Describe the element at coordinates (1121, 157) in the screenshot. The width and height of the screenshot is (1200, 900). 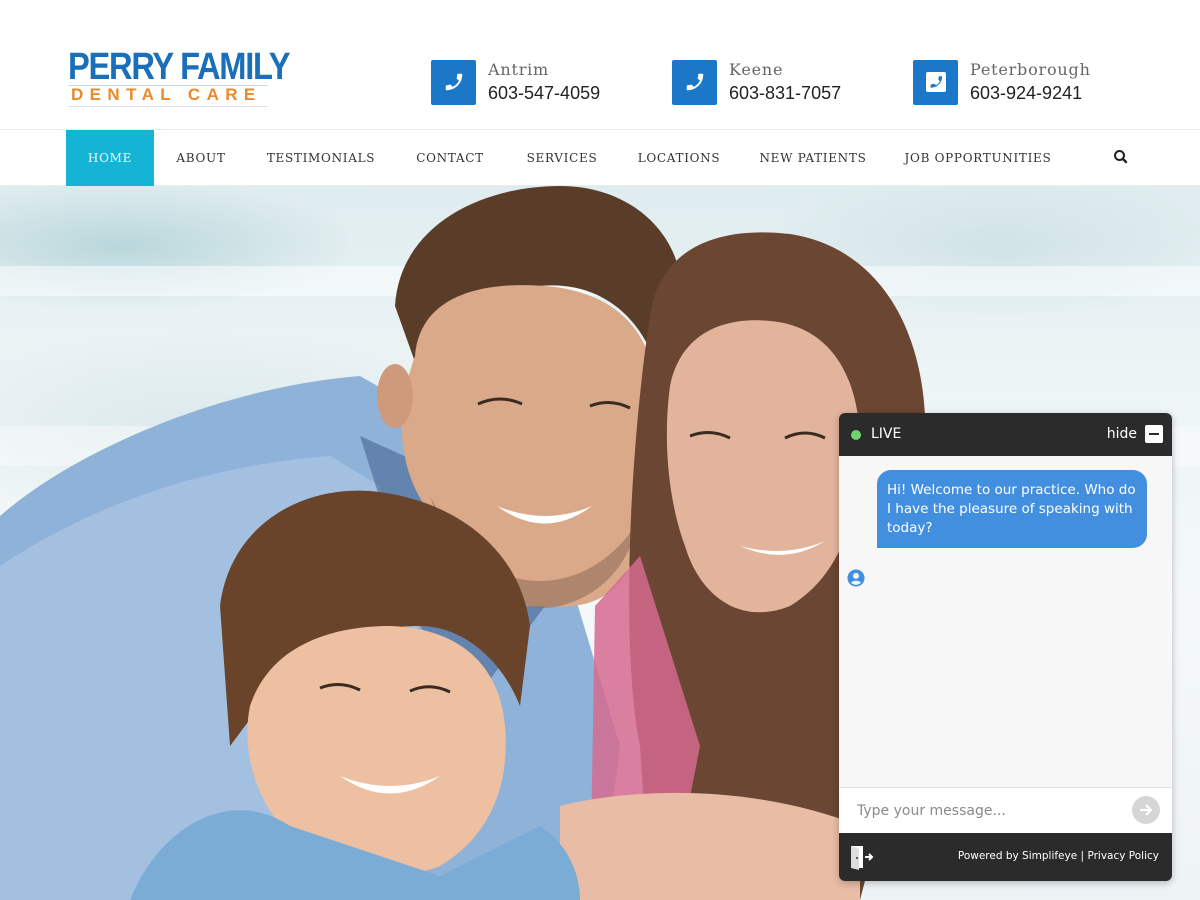
I see `search-icon` at that location.